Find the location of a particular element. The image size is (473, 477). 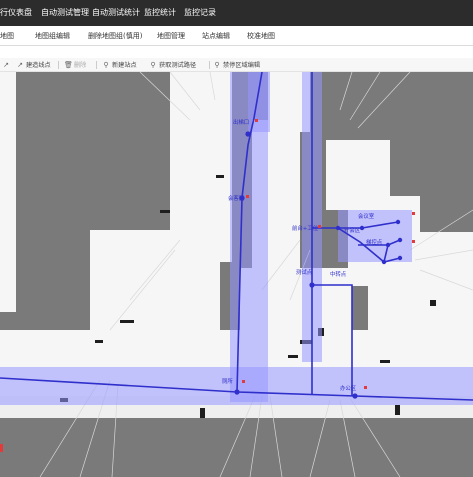

map-label-transfer-point: 中转点 is located at coordinates (338, 274).